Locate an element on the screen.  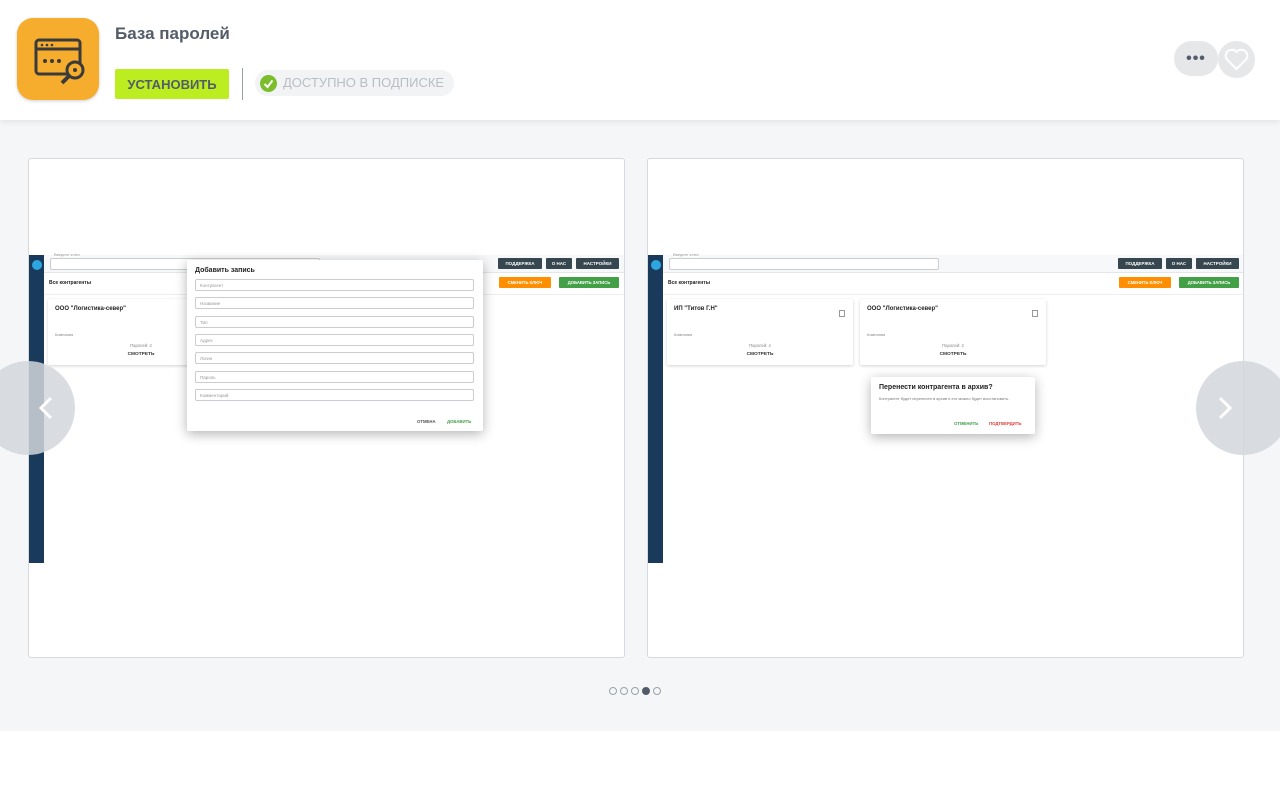
check-circle-icon is located at coordinates (268, 83).